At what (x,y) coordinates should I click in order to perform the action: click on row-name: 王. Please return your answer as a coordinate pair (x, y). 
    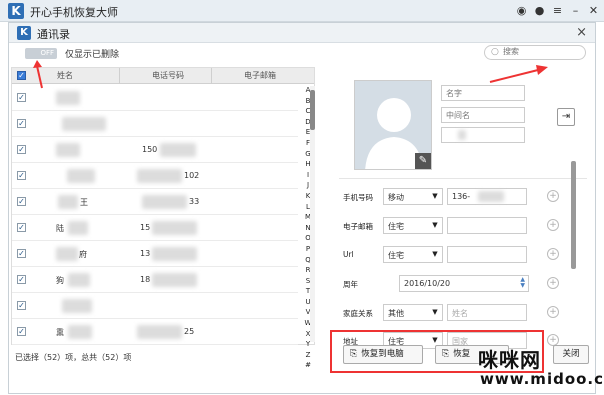
    Looking at the image, I should click on (84, 202).